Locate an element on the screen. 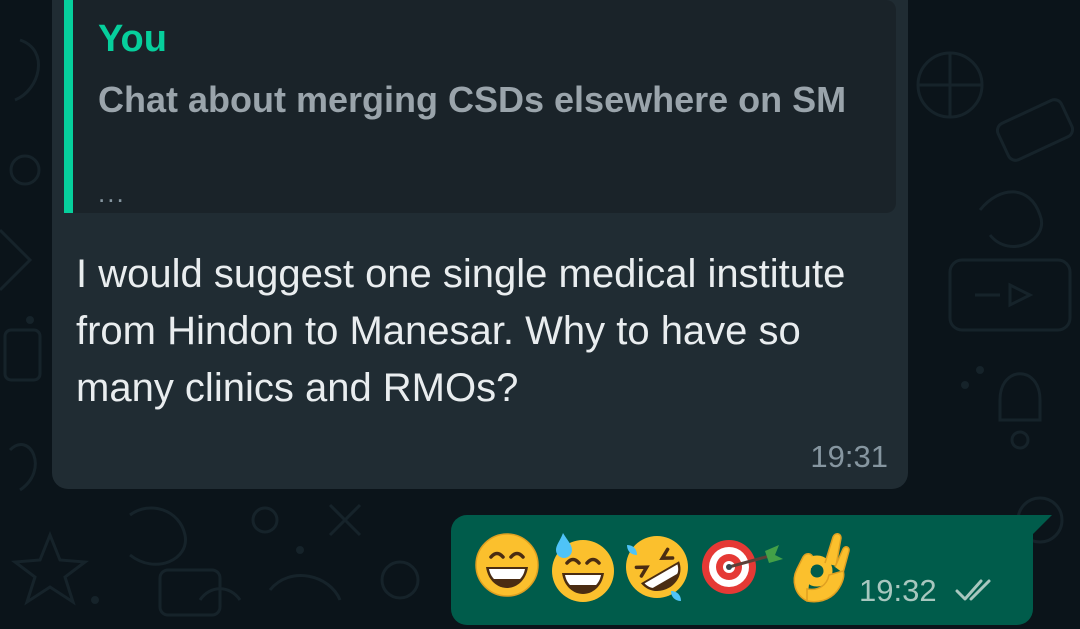  double-check-icon is located at coordinates (973, 590).